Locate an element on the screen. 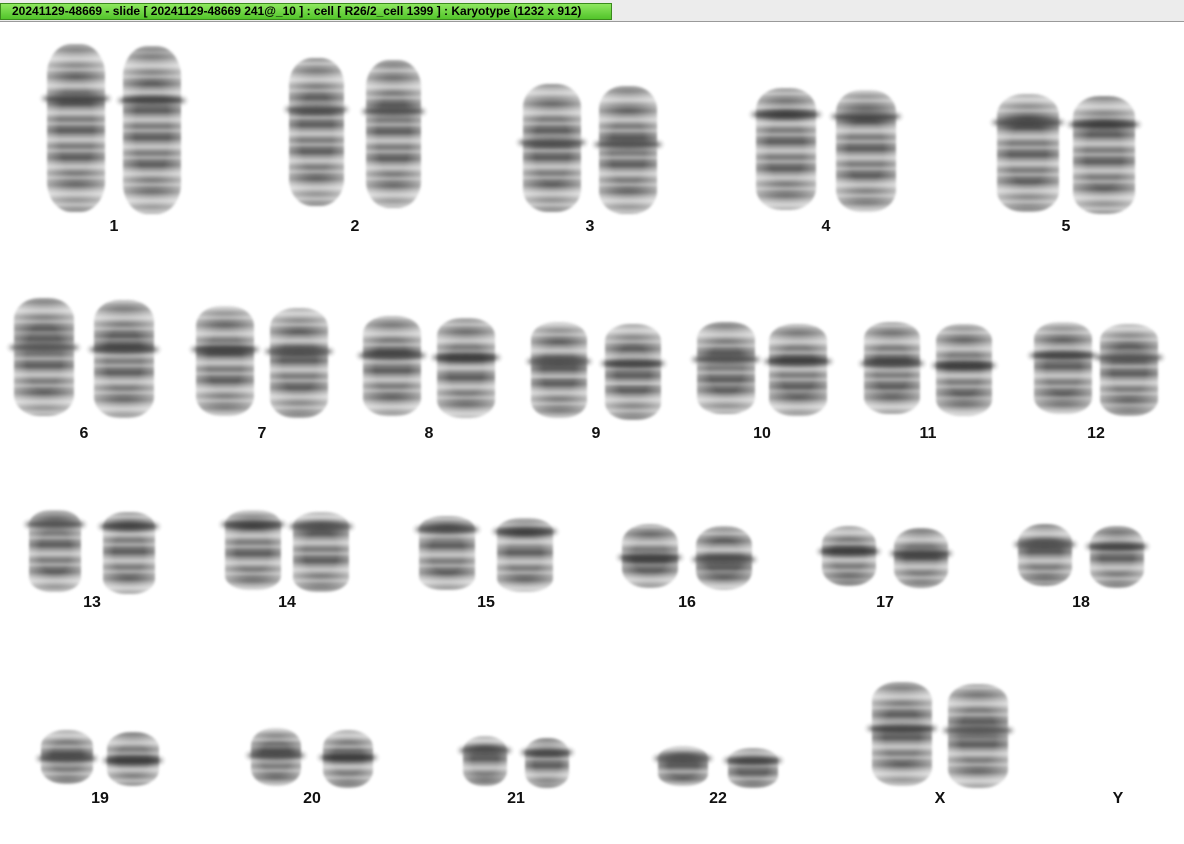 The image size is (1184, 844). chromosome-2-left is located at coordinates (316, 132).